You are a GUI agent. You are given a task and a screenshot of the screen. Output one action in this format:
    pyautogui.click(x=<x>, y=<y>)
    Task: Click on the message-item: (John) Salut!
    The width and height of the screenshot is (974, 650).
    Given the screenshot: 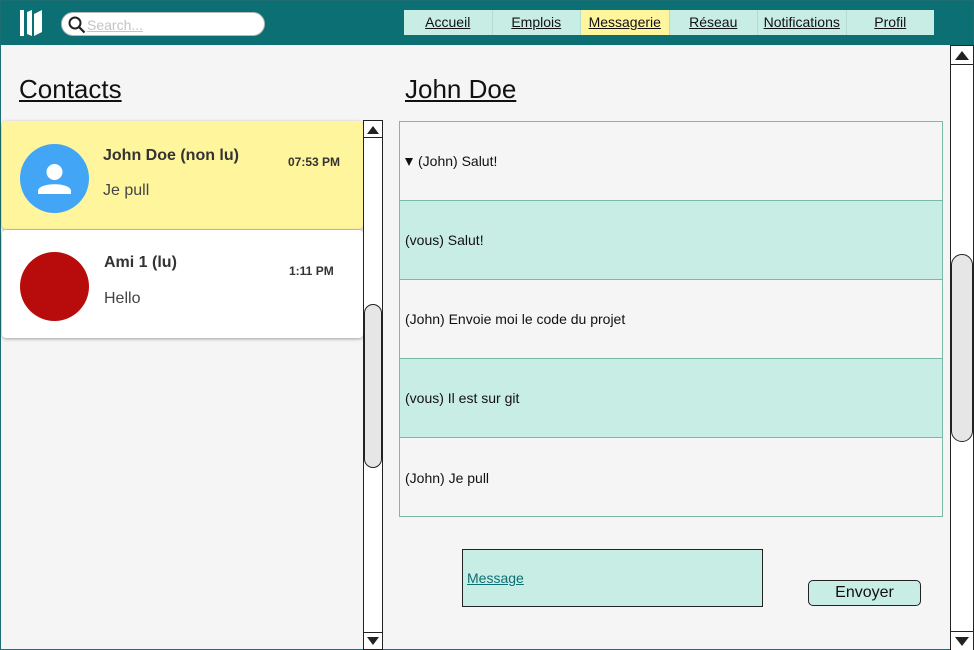 What is the action you would take?
    pyautogui.click(x=671, y=161)
    